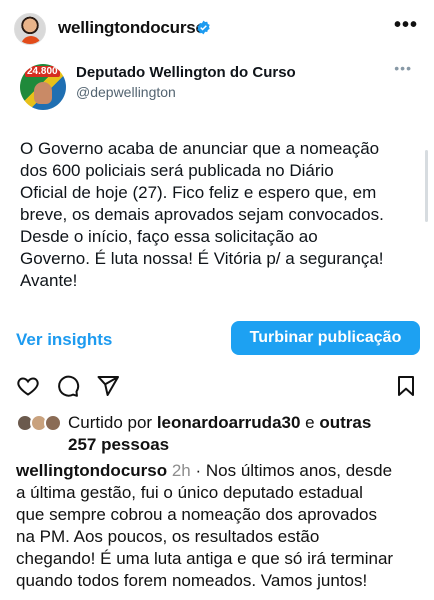  Describe the element at coordinates (217, 386) in the screenshot. I see `action-bar` at that location.